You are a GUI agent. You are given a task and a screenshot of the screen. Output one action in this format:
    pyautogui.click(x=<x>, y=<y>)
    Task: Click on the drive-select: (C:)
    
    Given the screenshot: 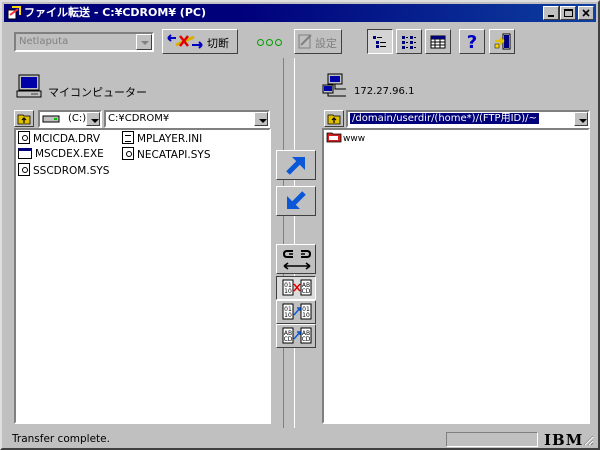 What is the action you would take?
    pyautogui.click(x=70, y=119)
    